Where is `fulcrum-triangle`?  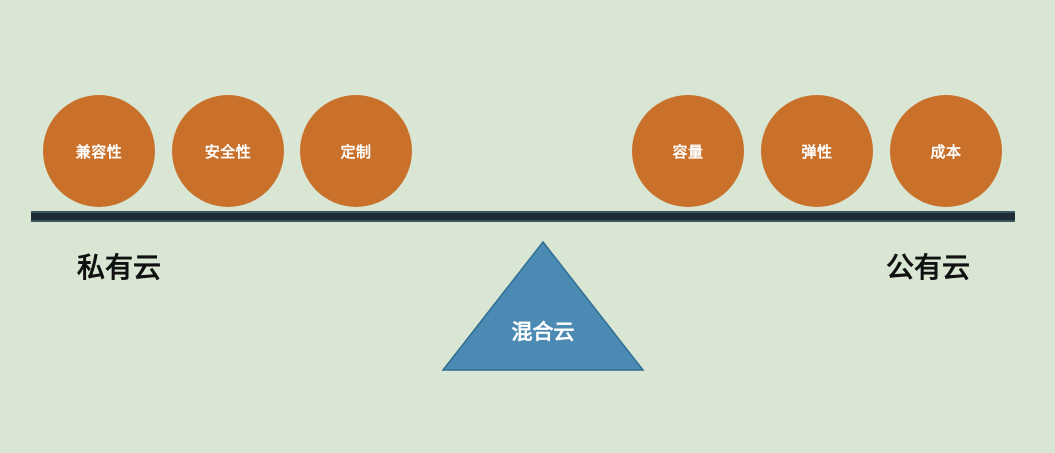 fulcrum-triangle is located at coordinates (543, 305).